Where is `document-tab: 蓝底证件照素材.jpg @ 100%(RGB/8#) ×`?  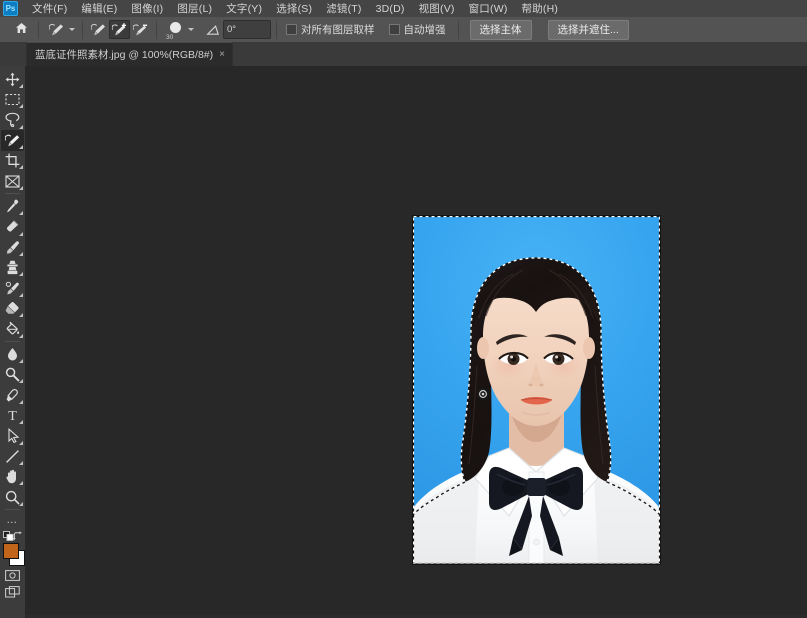 document-tab: 蓝底证件照素材.jpg @ 100%(RGB/8#) × is located at coordinates (129, 54).